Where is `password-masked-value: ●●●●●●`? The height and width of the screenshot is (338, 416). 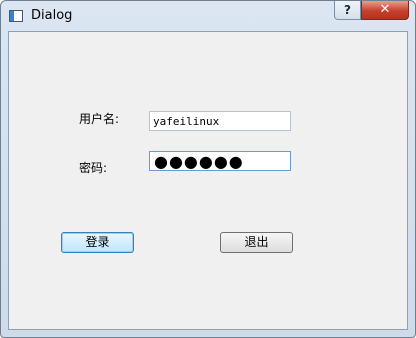
password-masked-value: ●●●●●● is located at coordinates (199, 161).